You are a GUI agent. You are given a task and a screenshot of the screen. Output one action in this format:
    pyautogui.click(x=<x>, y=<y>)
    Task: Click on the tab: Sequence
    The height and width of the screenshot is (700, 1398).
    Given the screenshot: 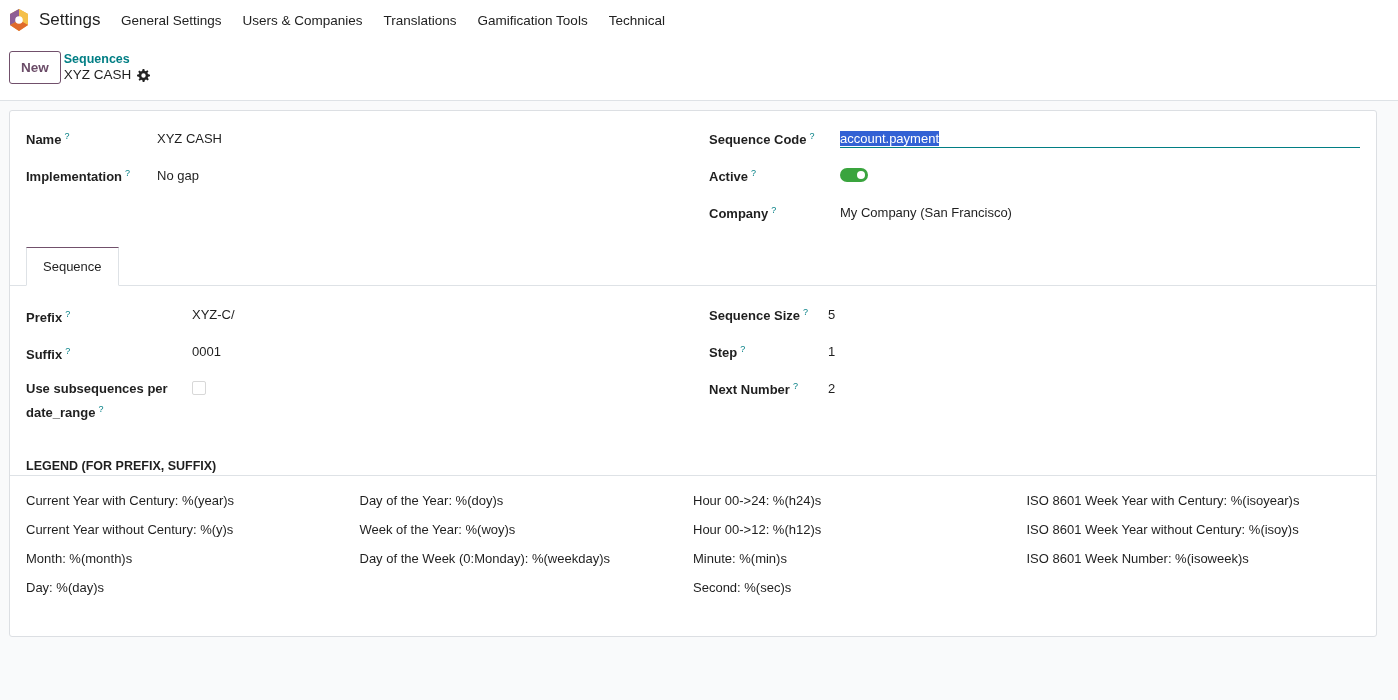 What is the action you would take?
    pyautogui.click(x=72, y=266)
    